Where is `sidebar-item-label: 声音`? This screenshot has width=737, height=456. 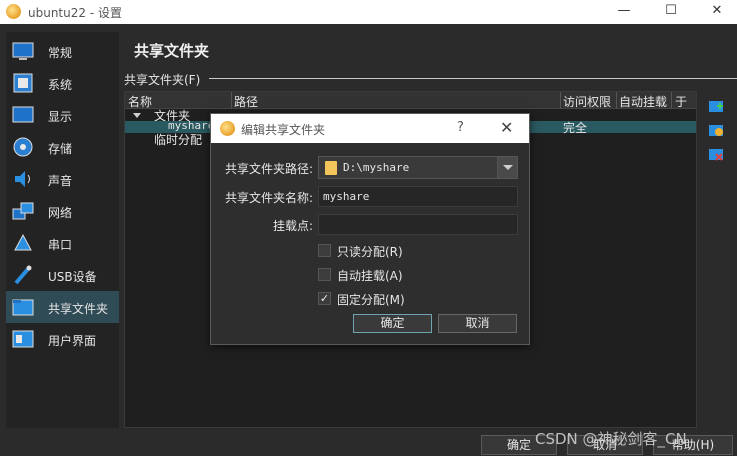 sidebar-item-label: 声音 is located at coordinates (60, 181).